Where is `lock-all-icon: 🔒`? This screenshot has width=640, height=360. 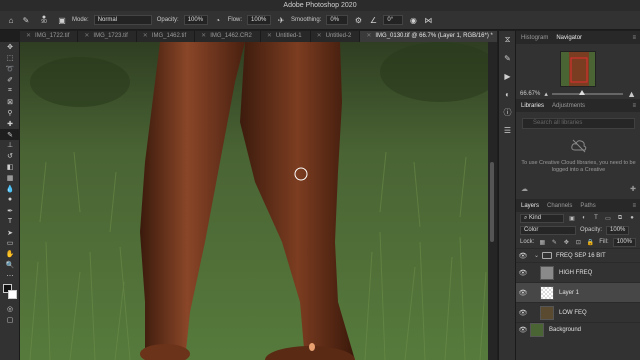 lock-all-icon: 🔒 is located at coordinates (590, 242).